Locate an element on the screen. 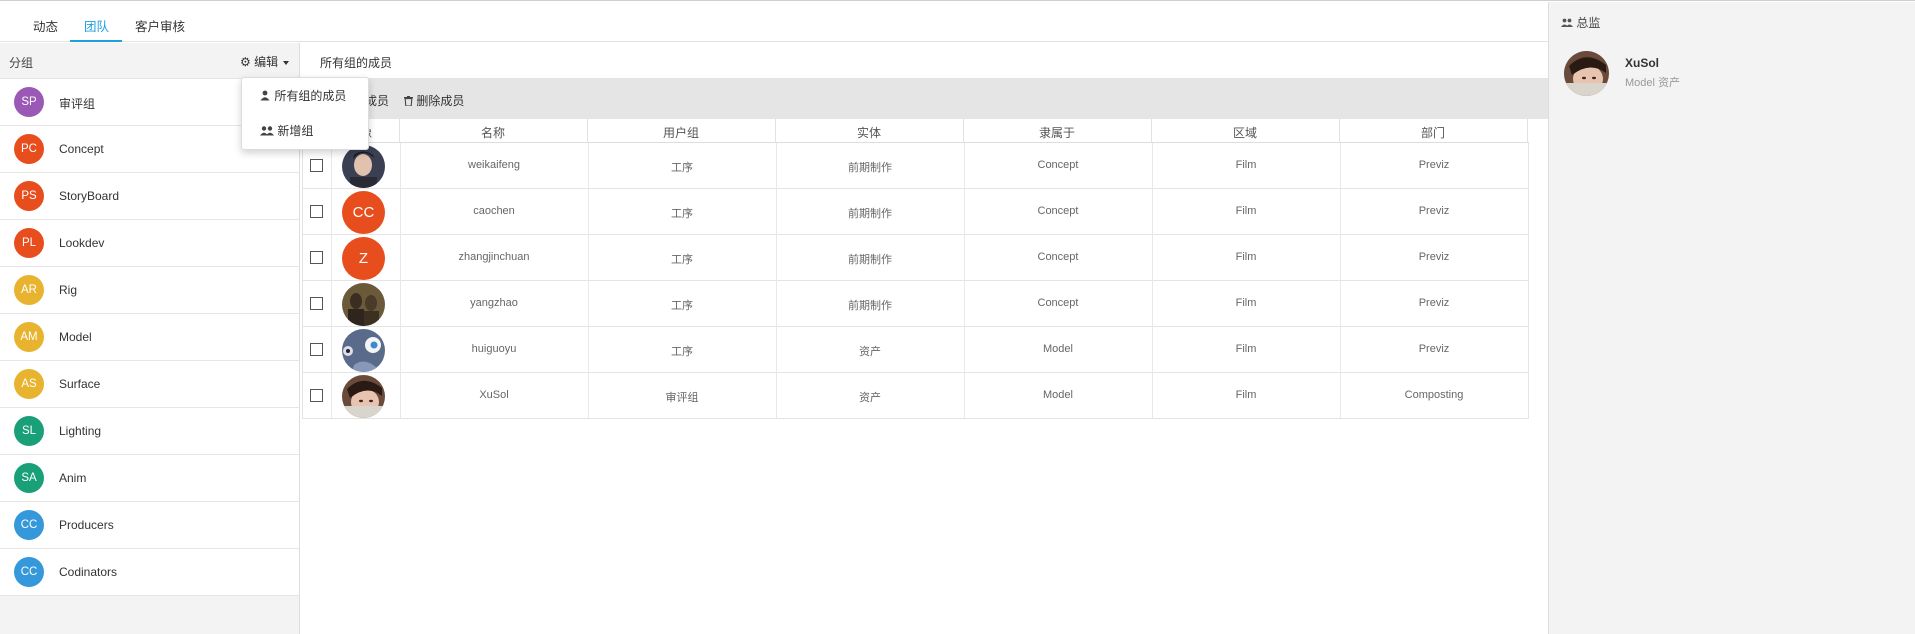 Image resolution: width=1915 pixels, height=634 pixels. group-label: StoryBoard is located at coordinates (89, 196).